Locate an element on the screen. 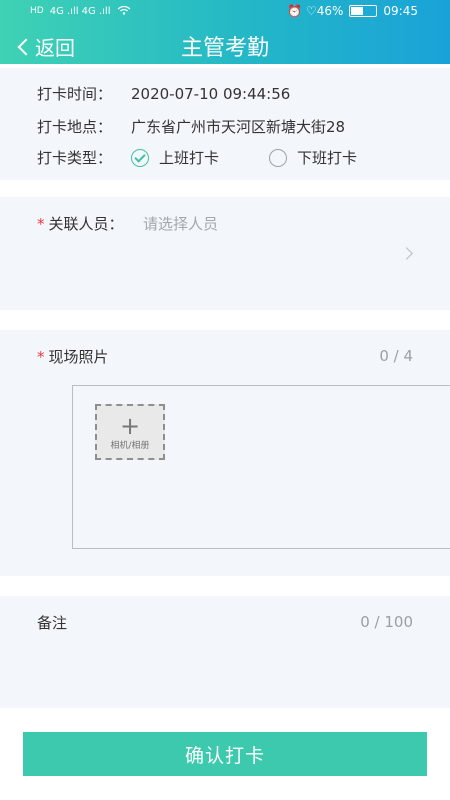 This screenshot has width=450, height=800. clock-text: 09:45 is located at coordinates (400, 11).